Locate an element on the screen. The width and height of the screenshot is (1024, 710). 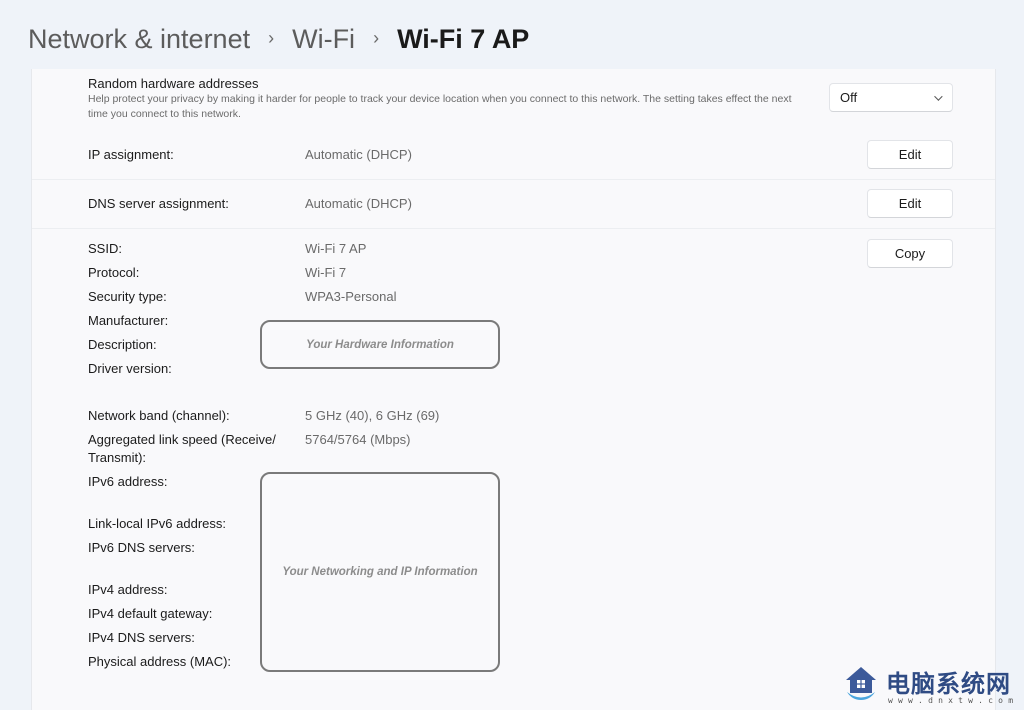
security-type-label: Security type: is located at coordinates (127, 296).